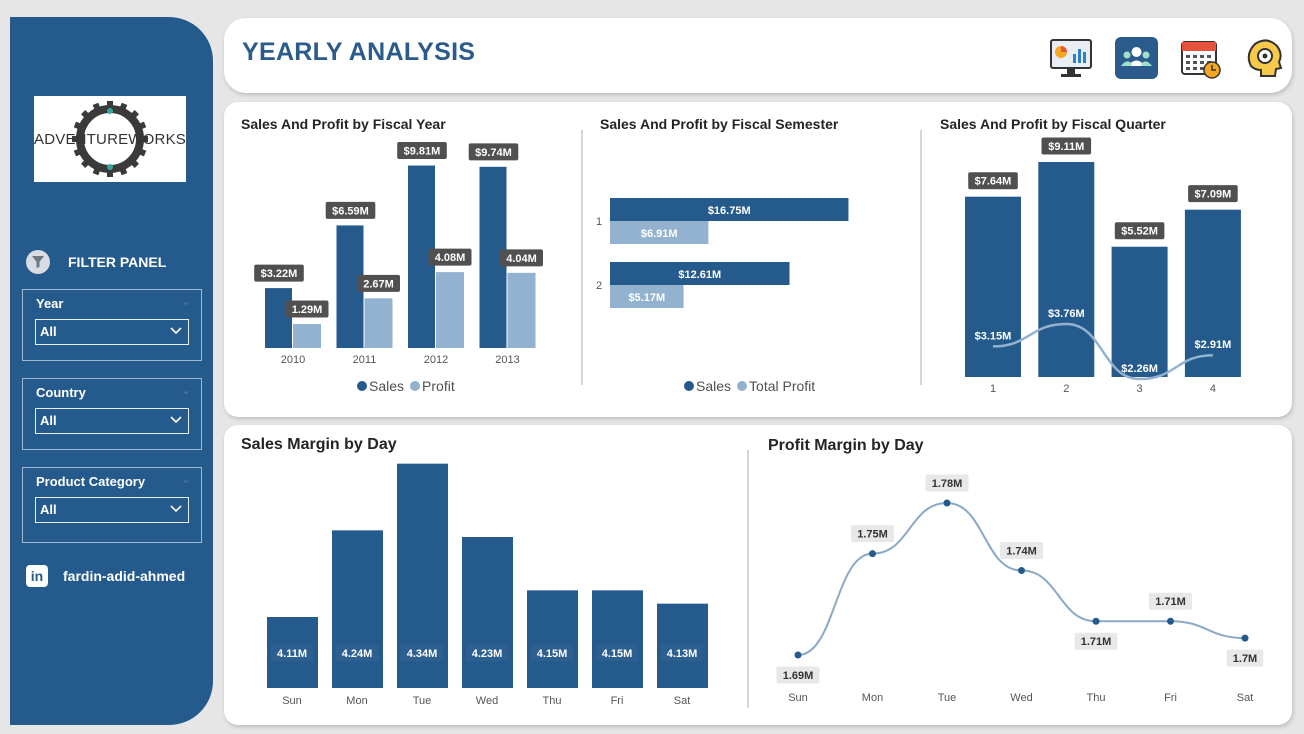  I want to click on year-slicer-label: Year, so click(50, 303).